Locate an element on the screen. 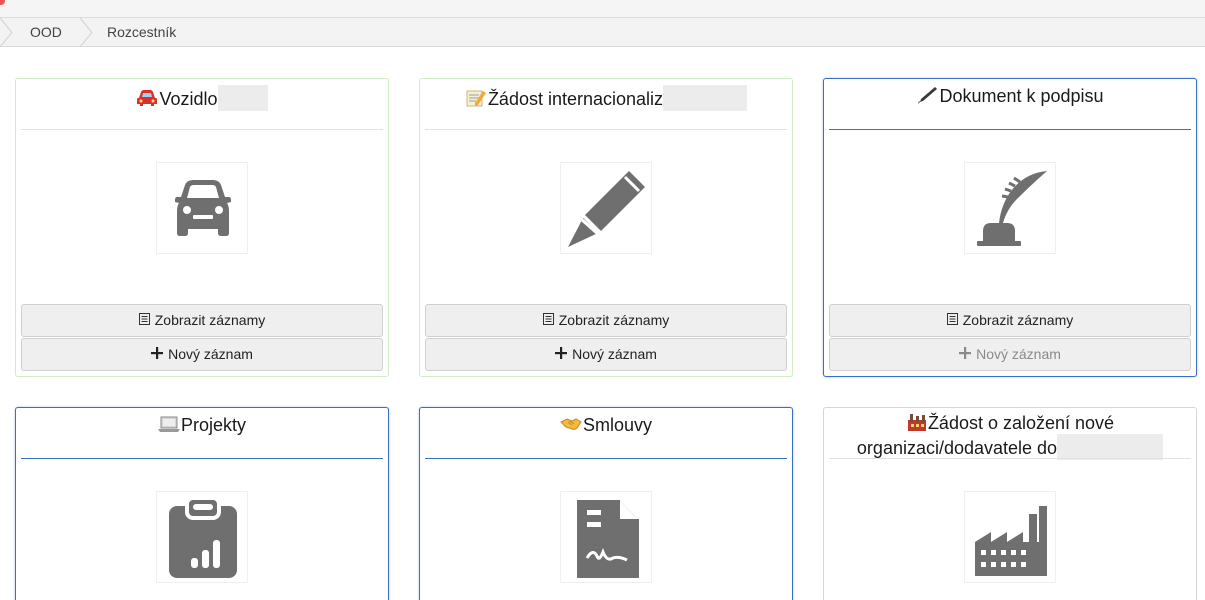 The height and width of the screenshot is (600, 1205). window-dot is located at coordinates (2, 2).